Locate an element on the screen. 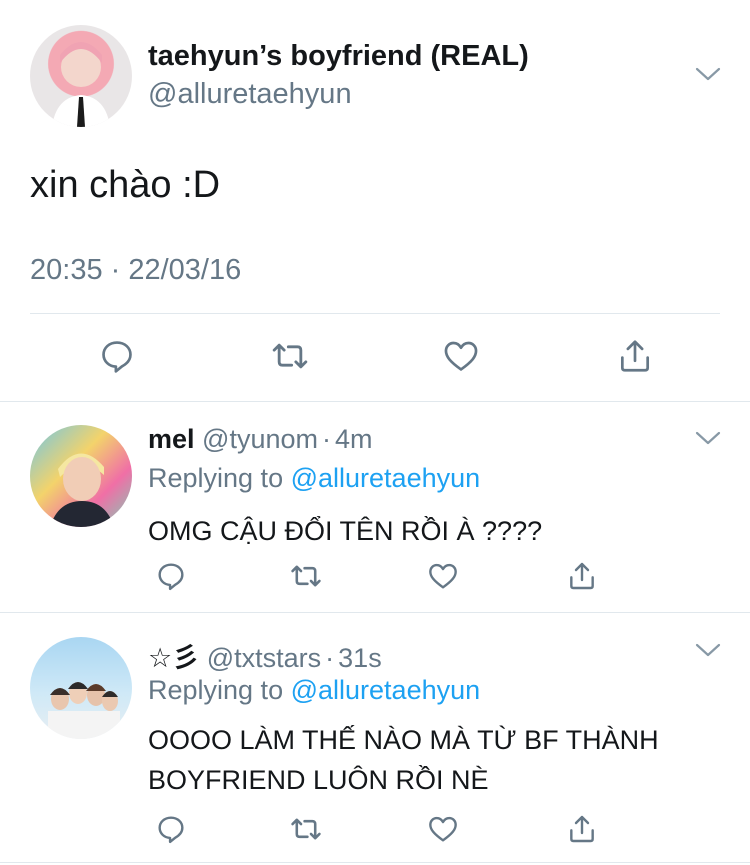 The height and width of the screenshot is (865, 750). author-display-name: taehyun’s boyfriend (REAL) is located at coordinates (338, 56).